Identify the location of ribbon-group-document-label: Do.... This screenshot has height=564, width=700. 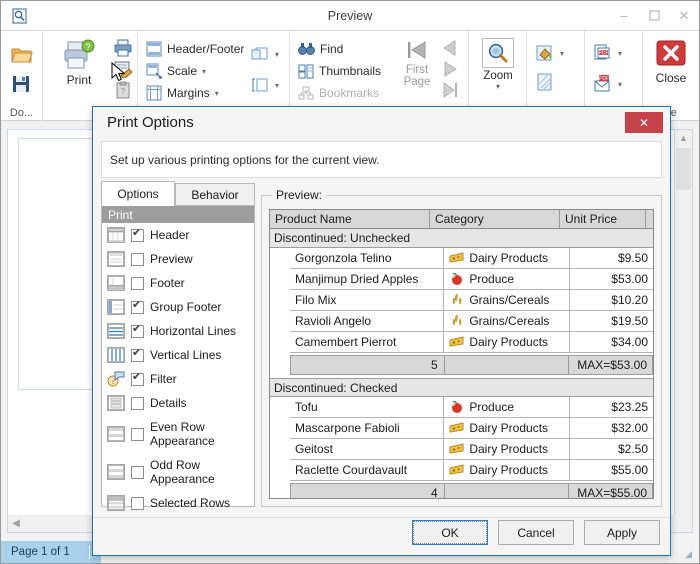
(21, 113).